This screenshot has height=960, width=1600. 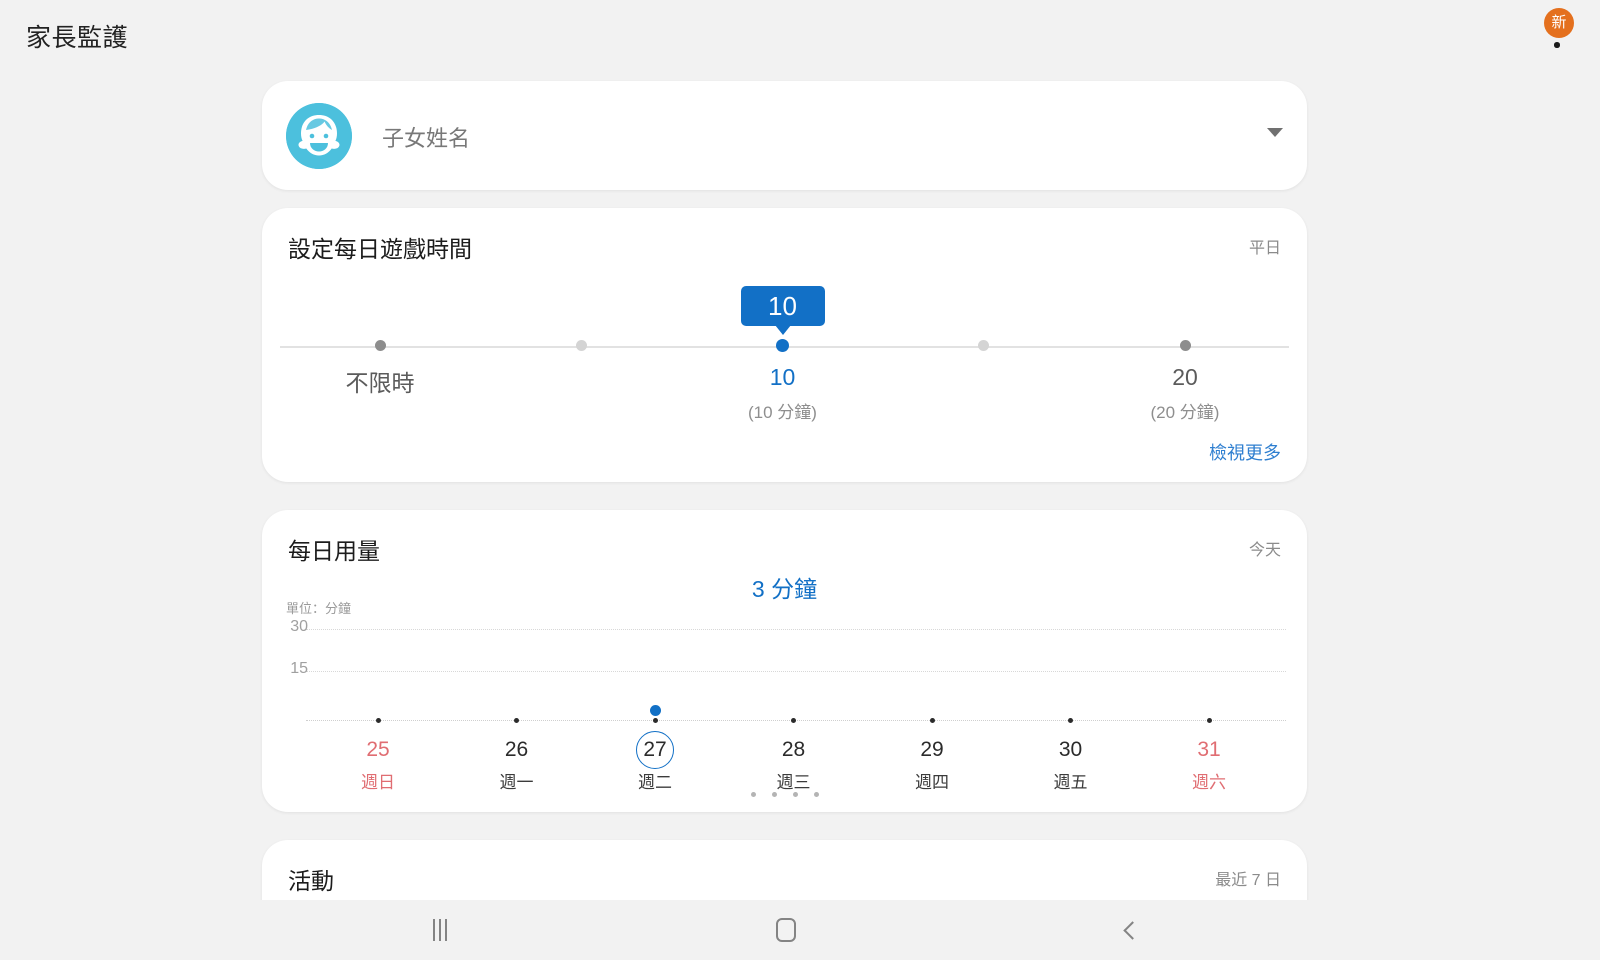 What do you see at coordinates (655, 750) in the screenshot?
I see `chart-x-tick-label: 27` at bounding box center [655, 750].